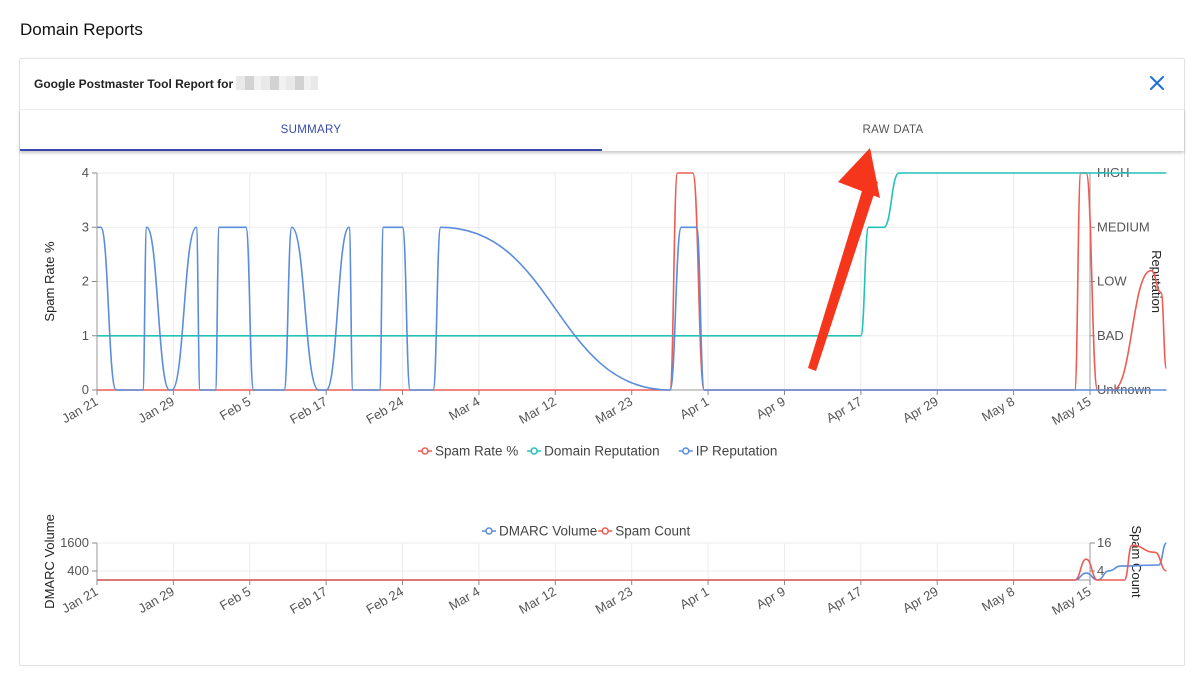 The image size is (1200, 676). Describe the element at coordinates (49, 281) in the screenshot. I see `y-axis-title: Spam Rate %` at that location.